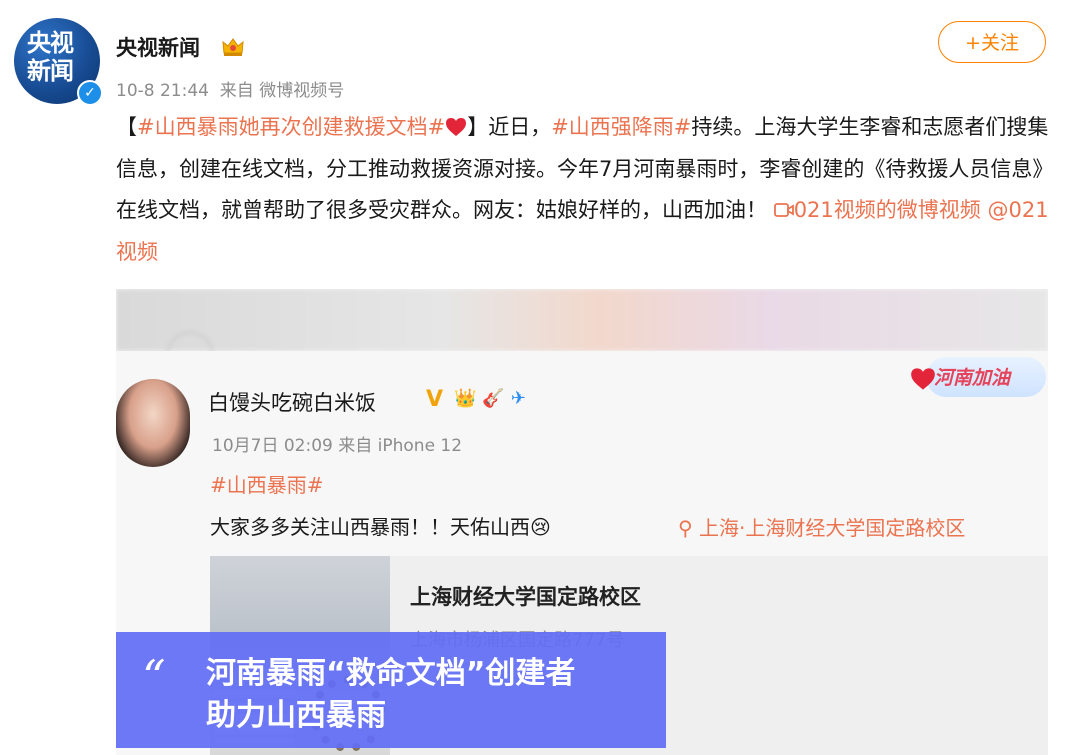 This screenshot has height=755, width=1080. What do you see at coordinates (337, 446) in the screenshot?
I see `embedded-meta: 10月7日 02:09 来自 iPhone 12` at bounding box center [337, 446].